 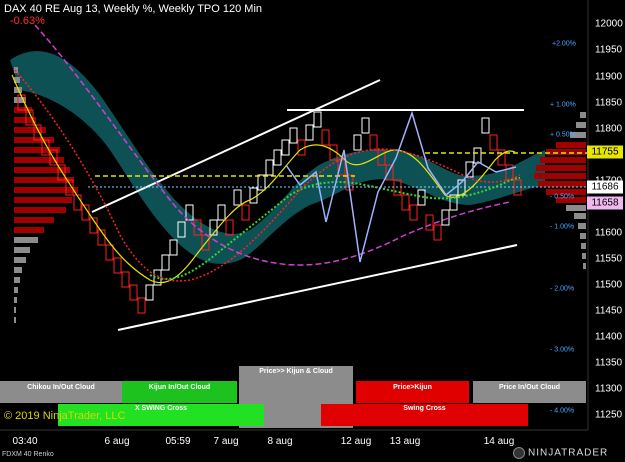 I want to click on pct-level: - 2.00%, so click(x=562, y=289).